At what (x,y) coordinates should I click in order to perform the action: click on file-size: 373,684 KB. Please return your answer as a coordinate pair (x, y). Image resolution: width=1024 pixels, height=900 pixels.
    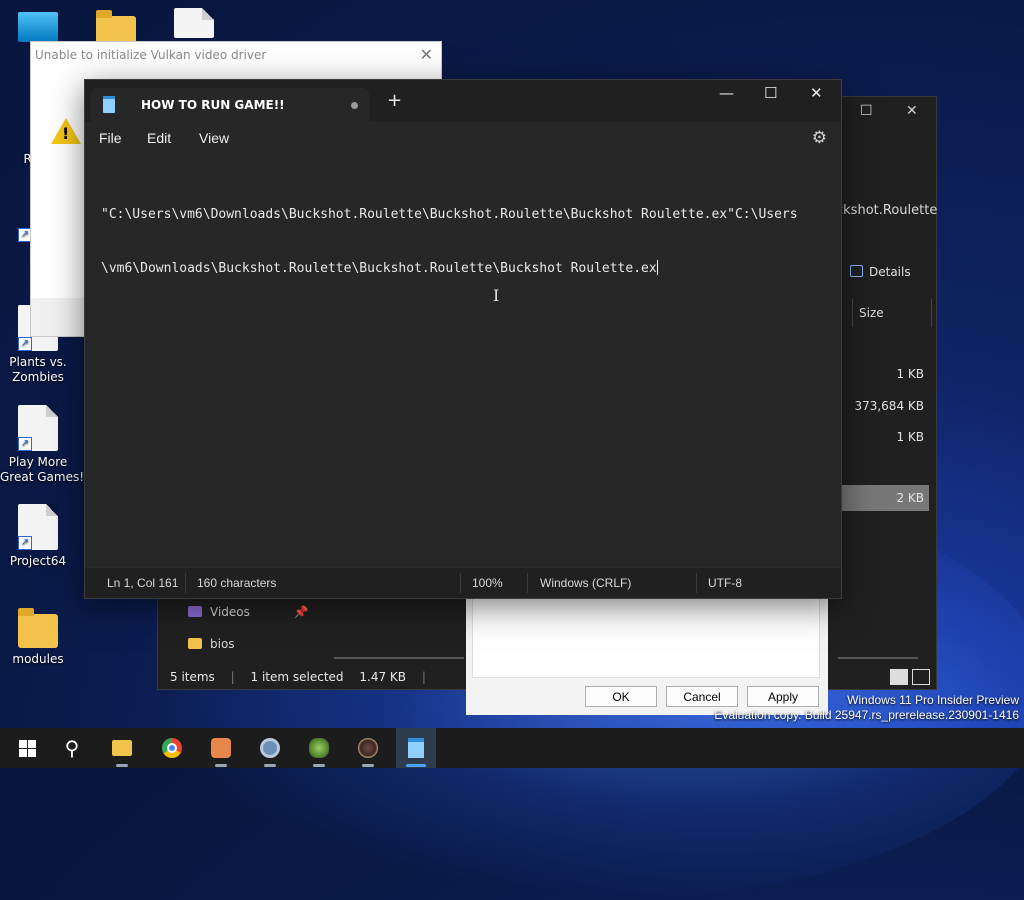
    Looking at the image, I should click on (889, 406).